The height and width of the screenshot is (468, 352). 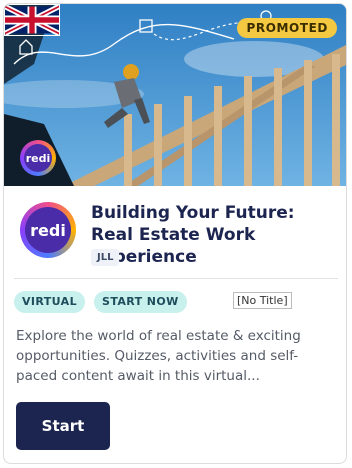 What do you see at coordinates (50, 302) in the screenshot?
I see `tag-virtual: VIRTUAL` at bounding box center [50, 302].